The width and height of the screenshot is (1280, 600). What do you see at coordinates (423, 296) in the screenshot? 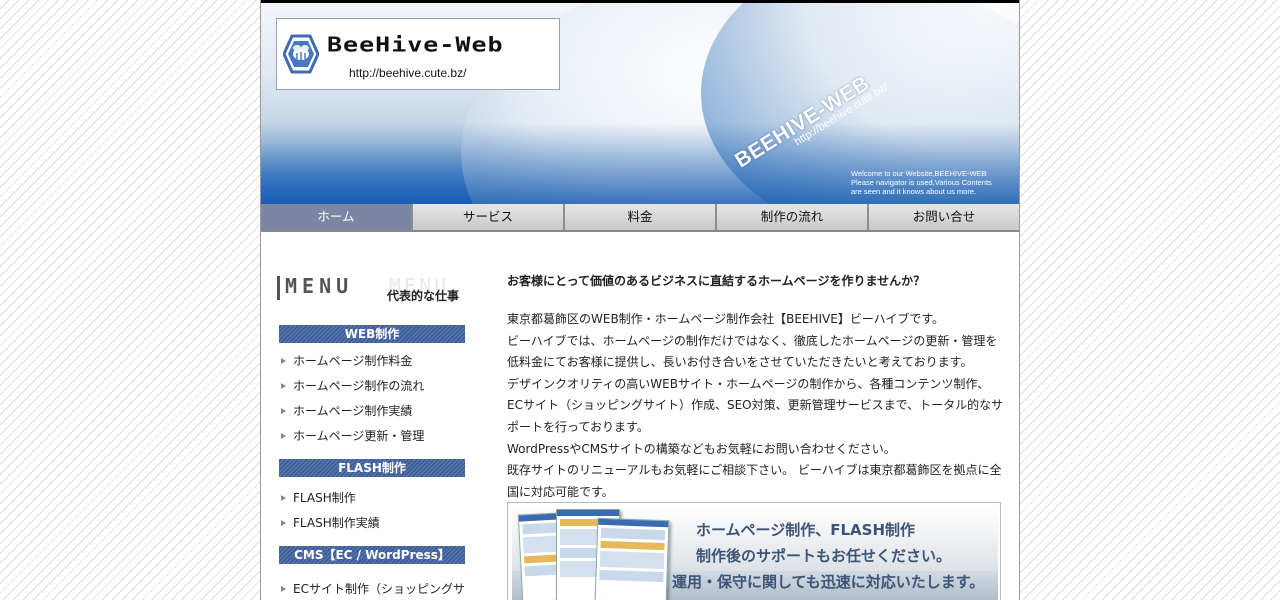
I see `menu-heading-sub: 代表的な仕事` at bounding box center [423, 296].